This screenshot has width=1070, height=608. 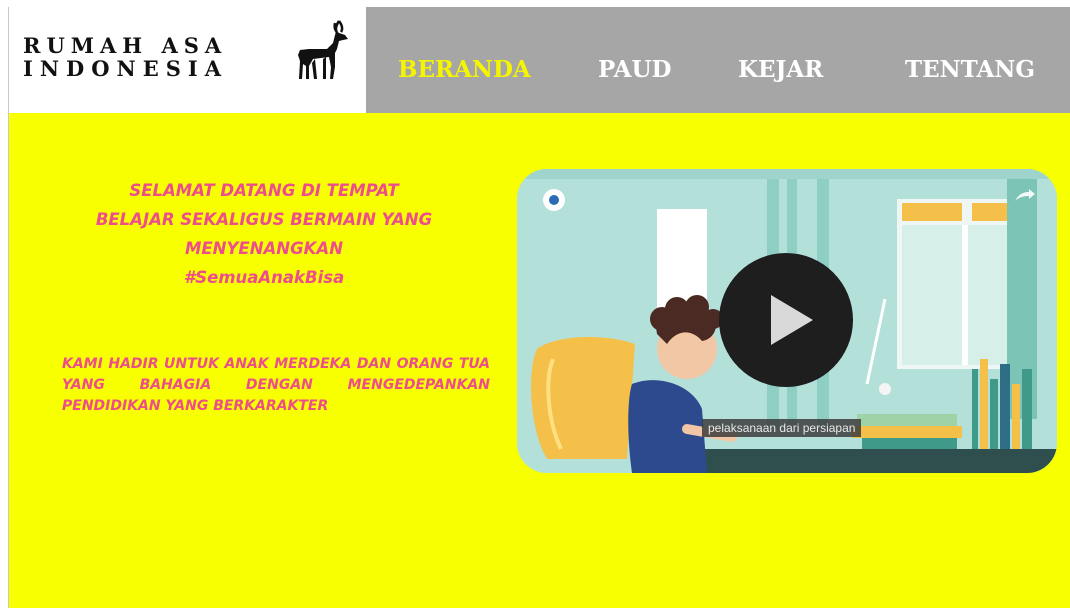 I want to click on video-caption: pelaksanaan dari persiapan, so click(x=782, y=428).